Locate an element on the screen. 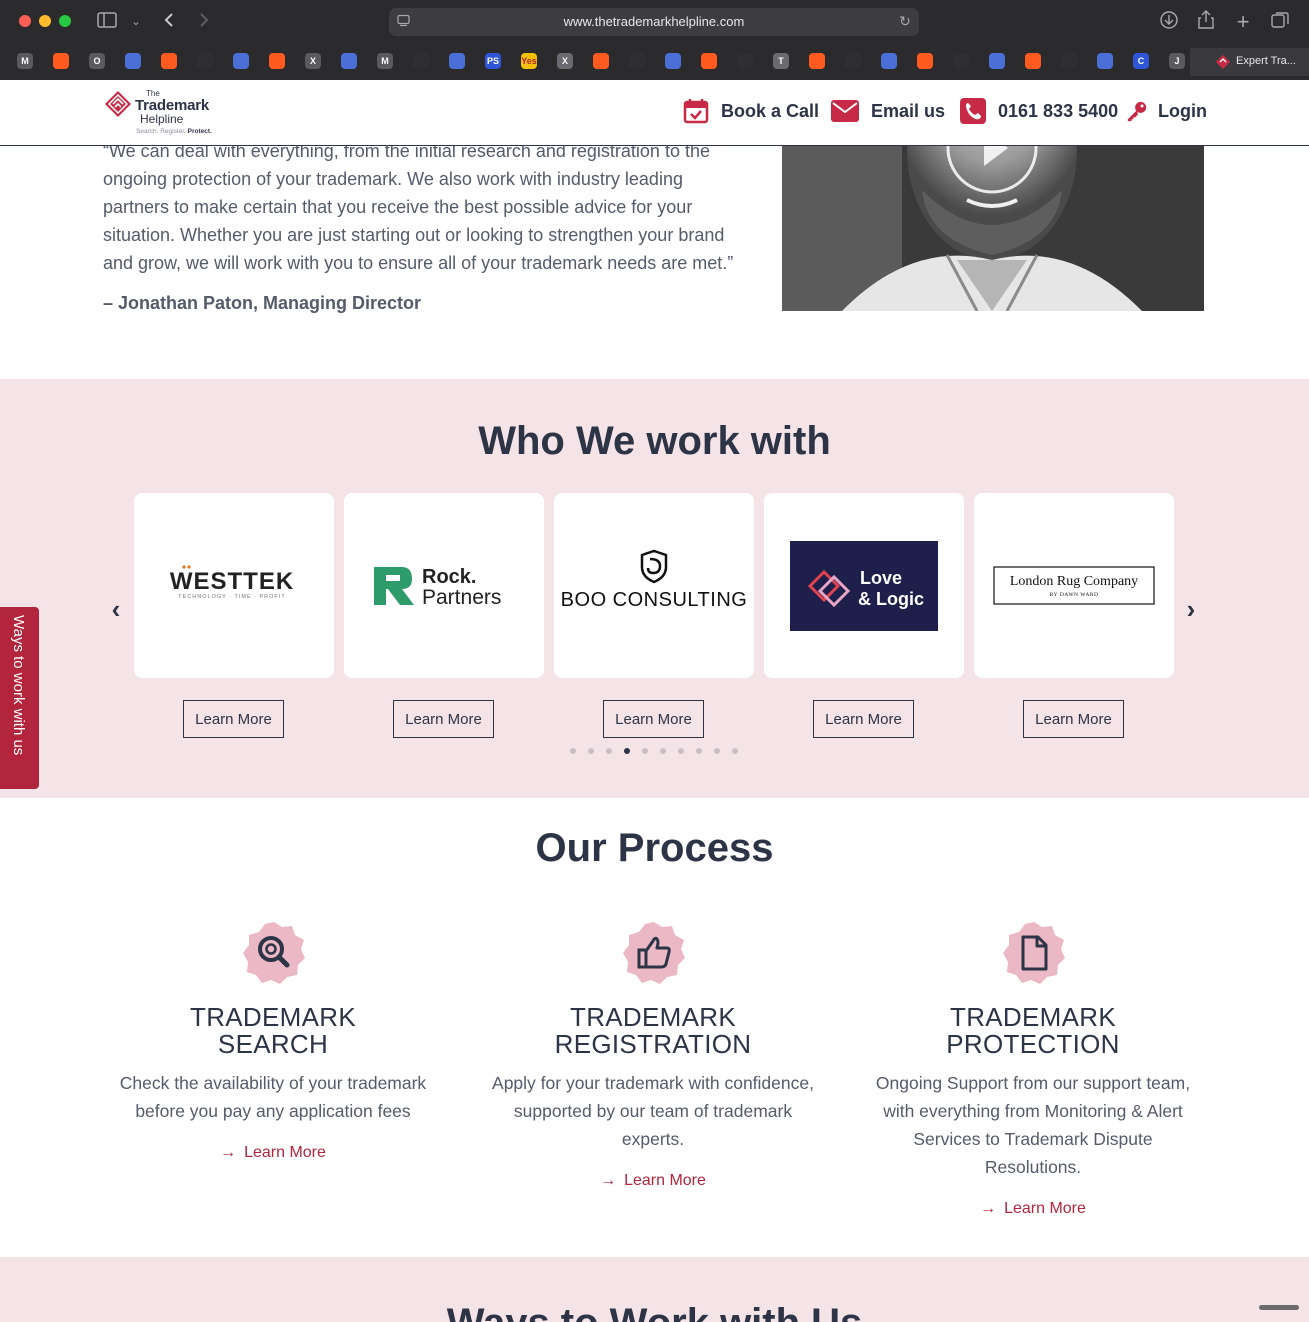 This screenshot has height=1322, width=1309. reload-icon: ↻ is located at coordinates (905, 21).